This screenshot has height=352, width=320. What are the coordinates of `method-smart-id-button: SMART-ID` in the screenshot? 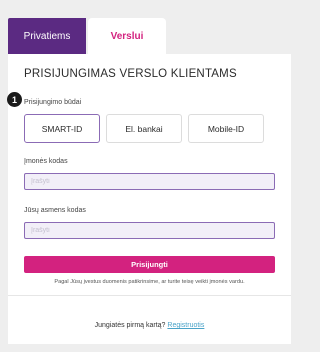 It's located at (62, 128).